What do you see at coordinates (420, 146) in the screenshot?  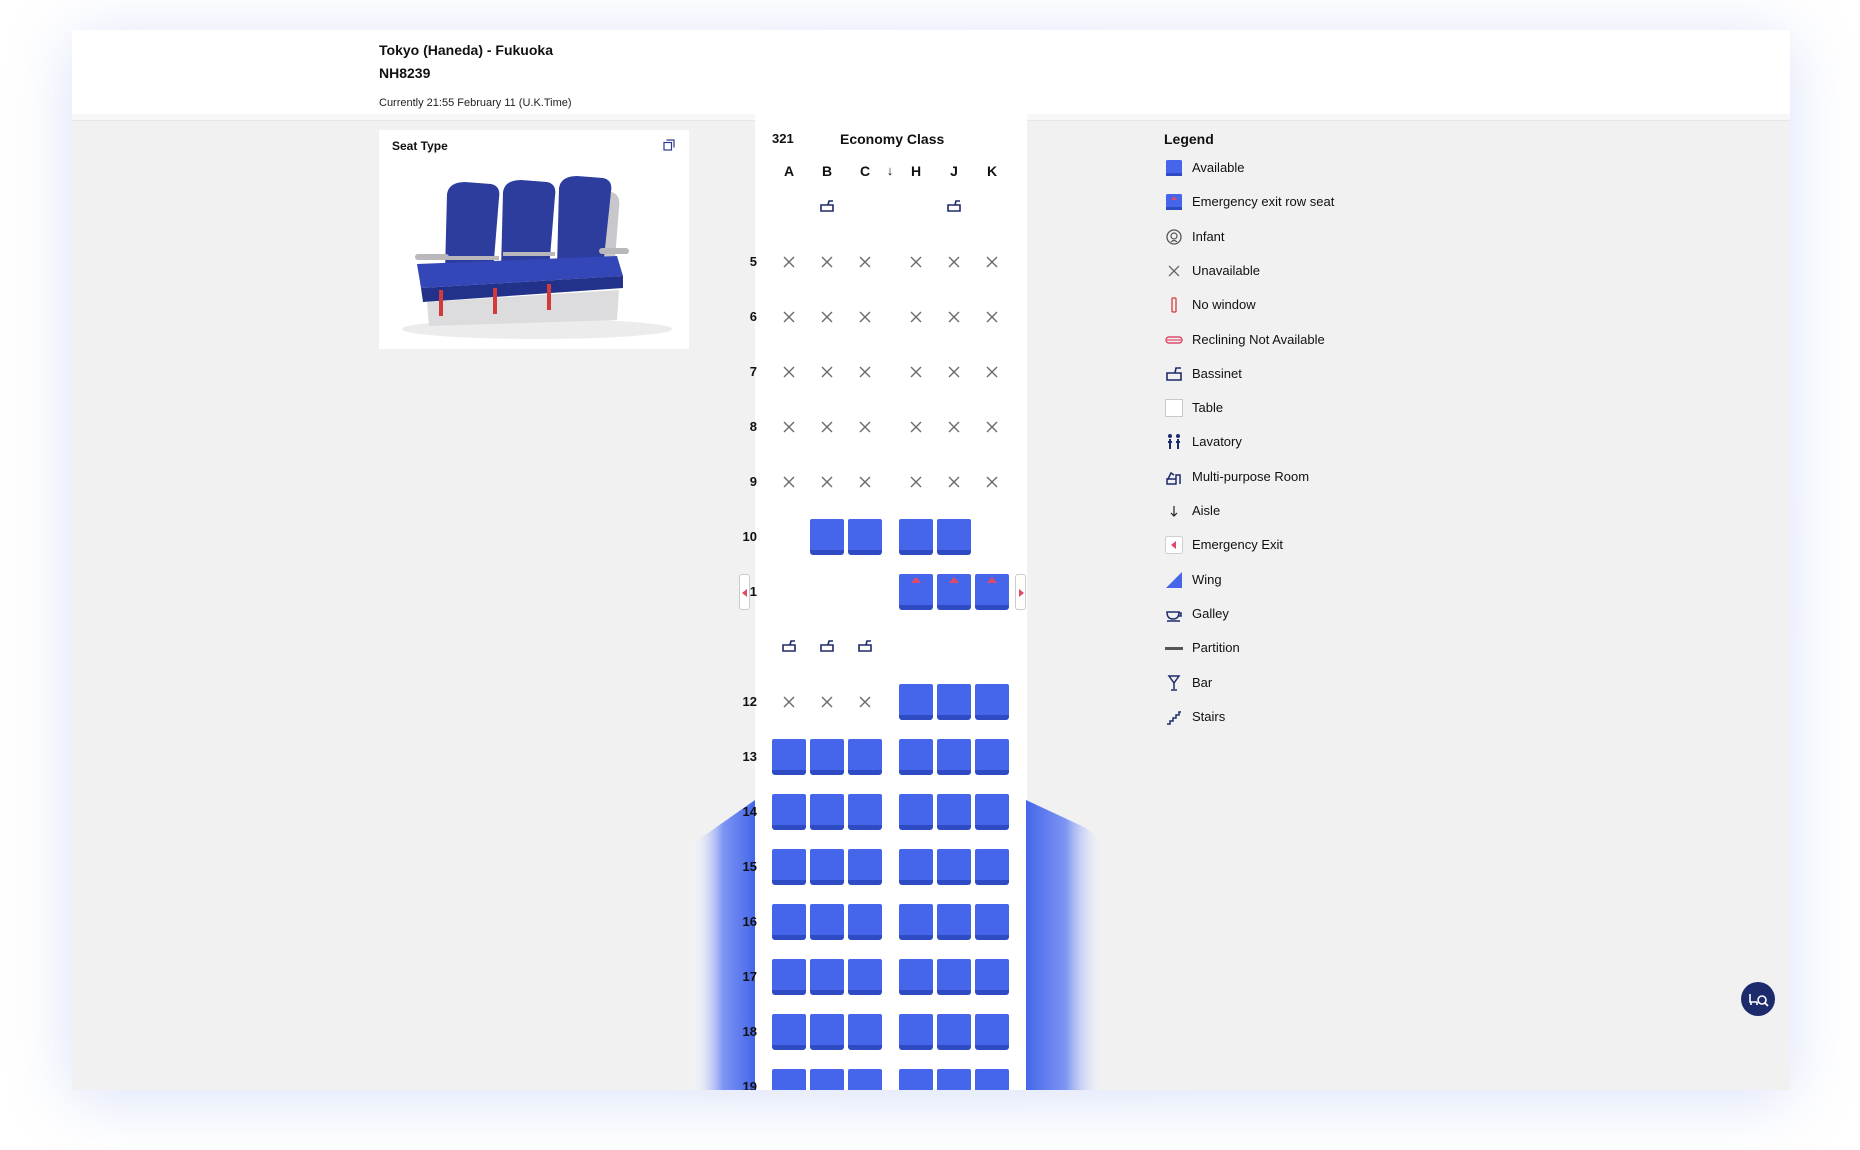 I see `seat-type-title: Seat Type` at bounding box center [420, 146].